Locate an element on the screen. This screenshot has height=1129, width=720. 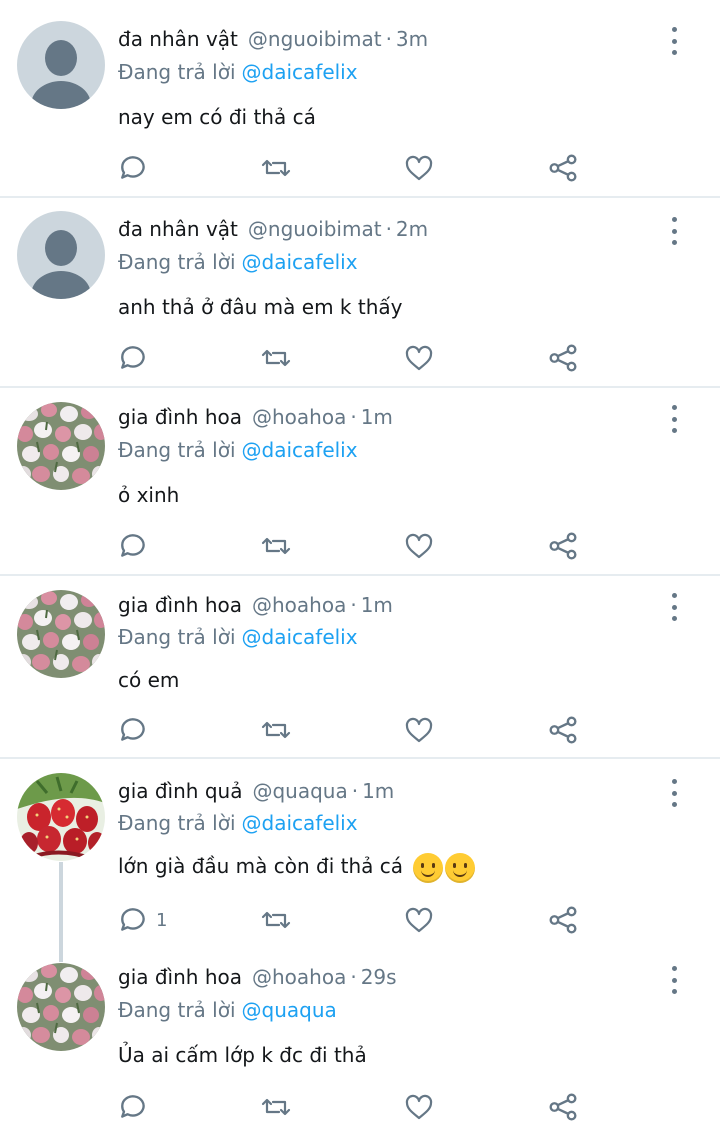
tweet-text: nay em có đi thả cá is located at coordinates (217, 117).